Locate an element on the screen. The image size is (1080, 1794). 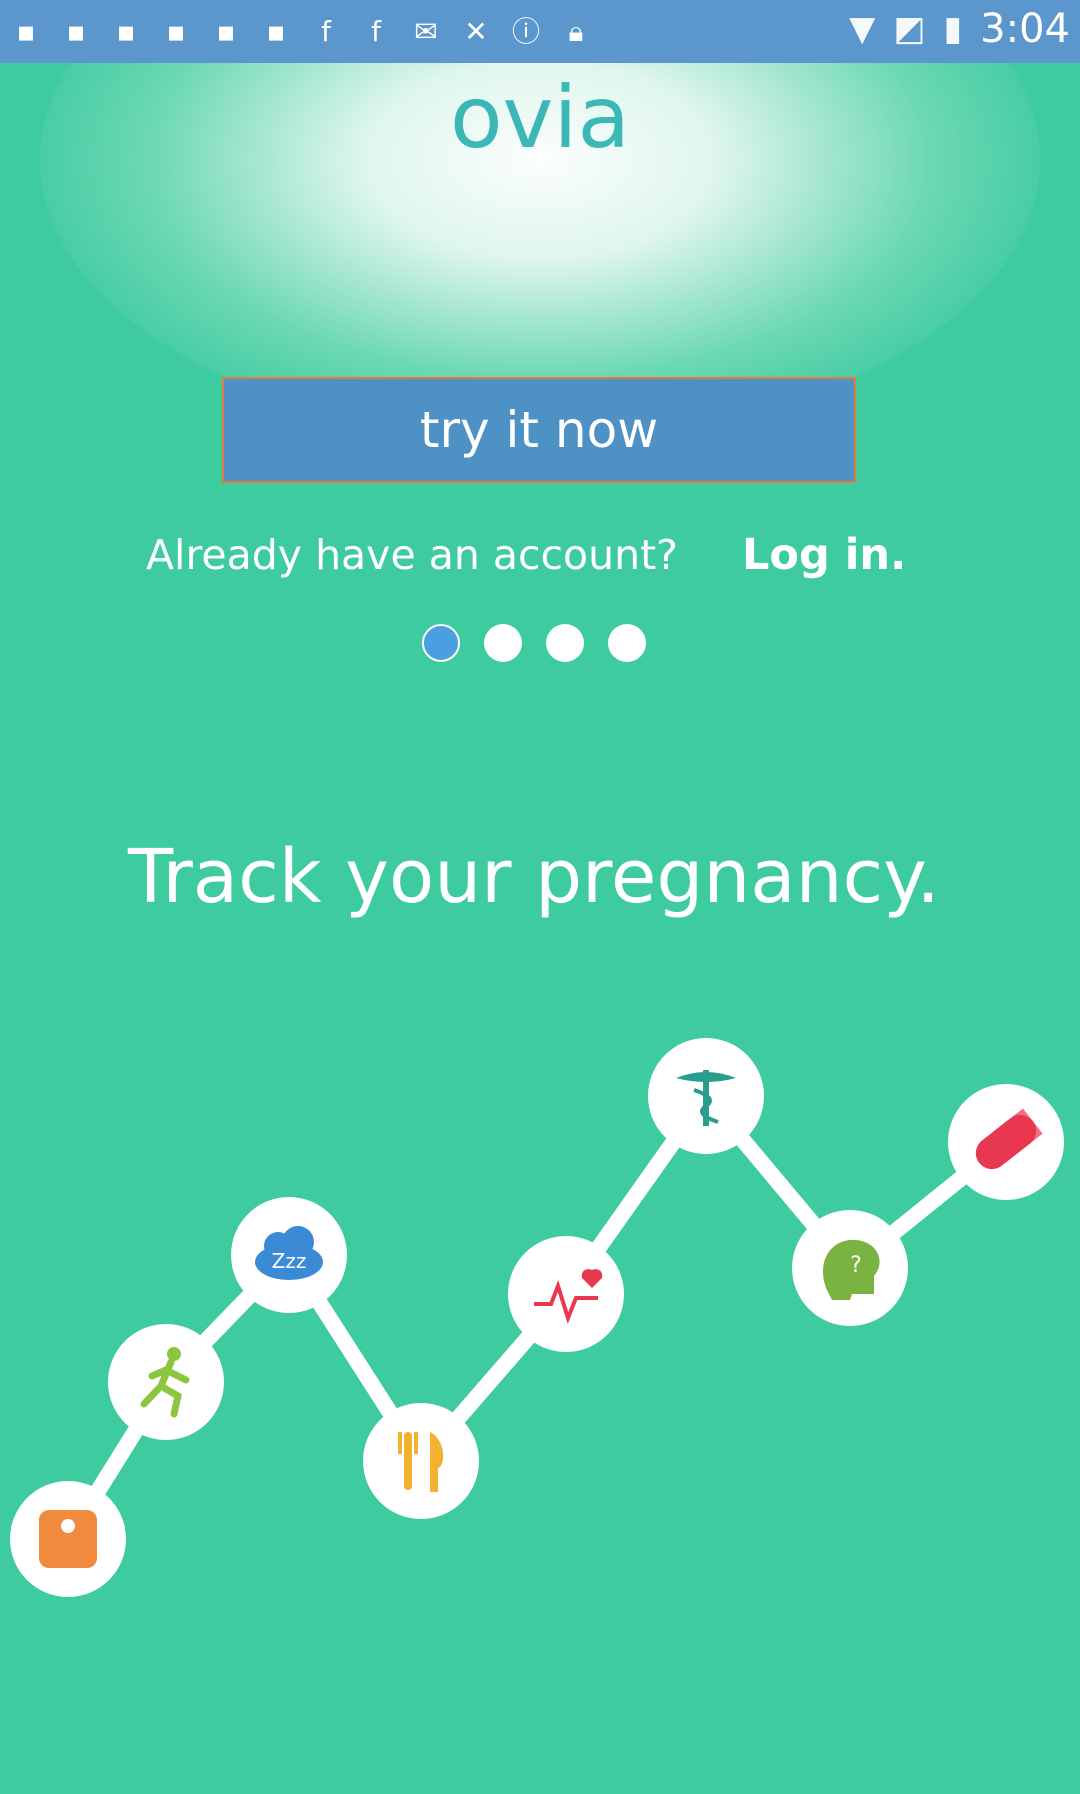
sleep-cloud-icon: Zzz is located at coordinates (289, 1255).